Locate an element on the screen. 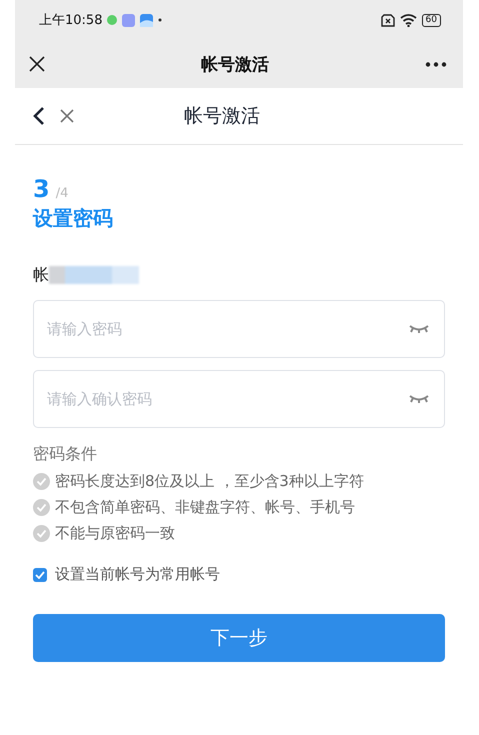  checkbox-label: 设置当前帐号为常用帐号 is located at coordinates (137, 574).